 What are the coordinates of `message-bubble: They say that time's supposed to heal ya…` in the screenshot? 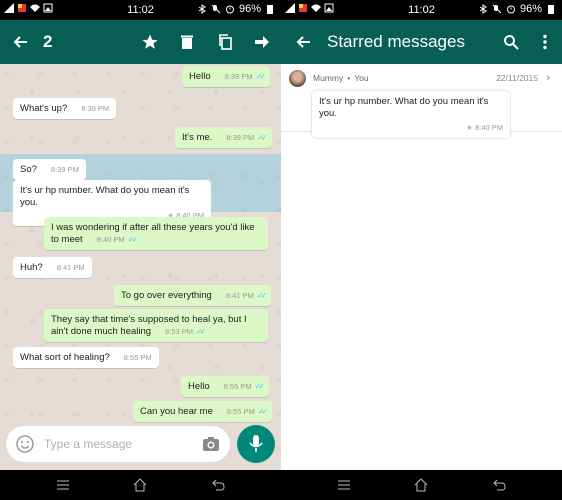 It's located at (156, 325).